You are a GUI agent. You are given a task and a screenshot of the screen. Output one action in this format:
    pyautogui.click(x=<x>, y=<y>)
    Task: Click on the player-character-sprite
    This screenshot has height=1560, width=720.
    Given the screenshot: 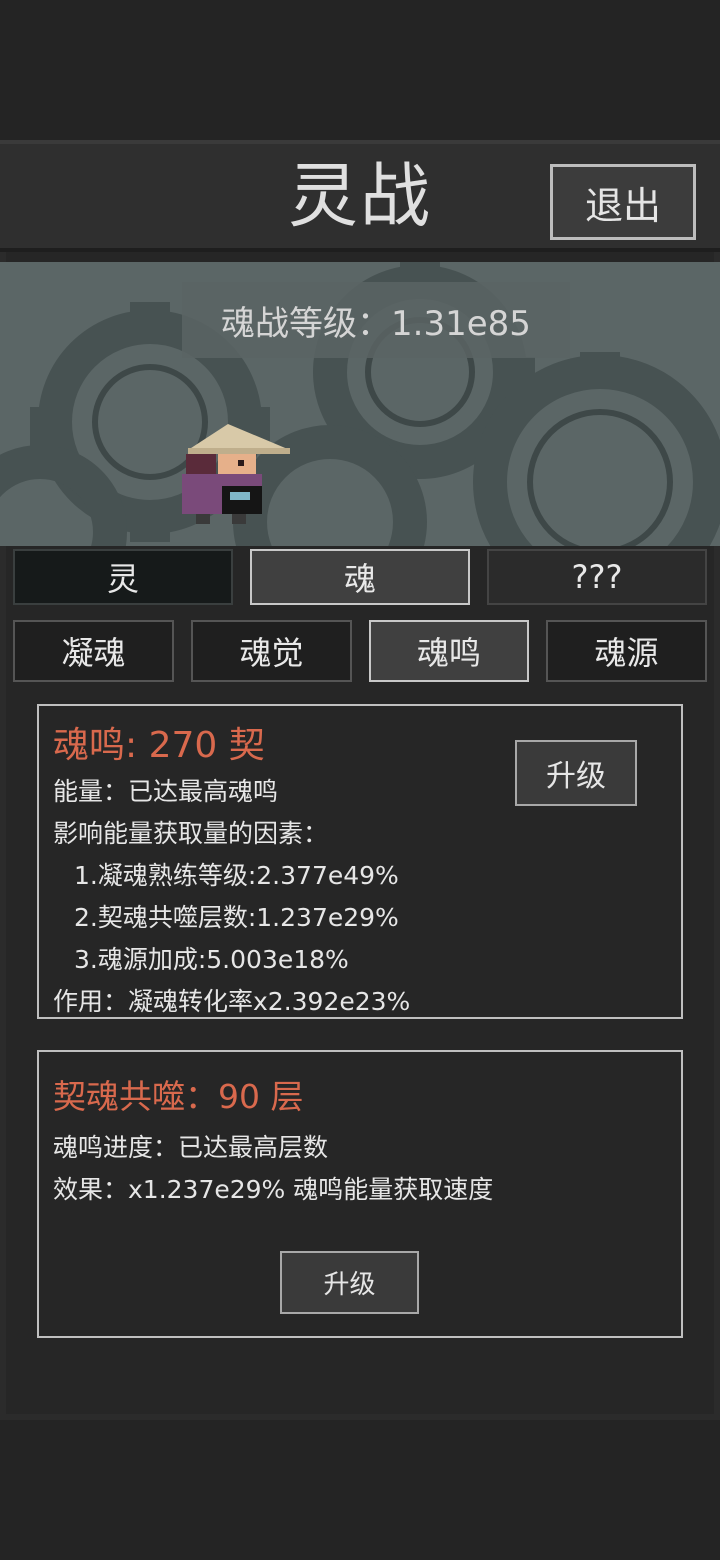 What is the action you would take?
    pyautogui.click(x=236, y=474)
    